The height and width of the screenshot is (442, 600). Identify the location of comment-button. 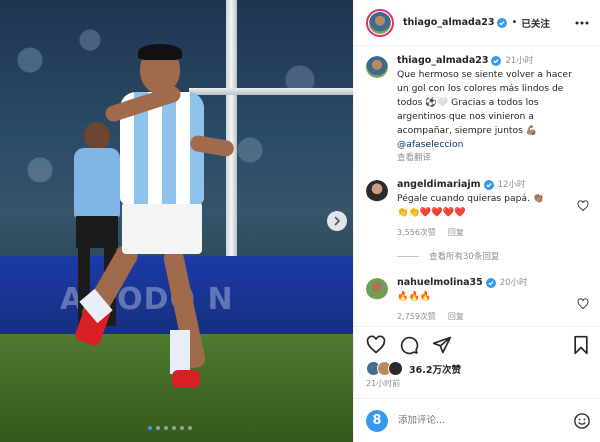
(409, 345).